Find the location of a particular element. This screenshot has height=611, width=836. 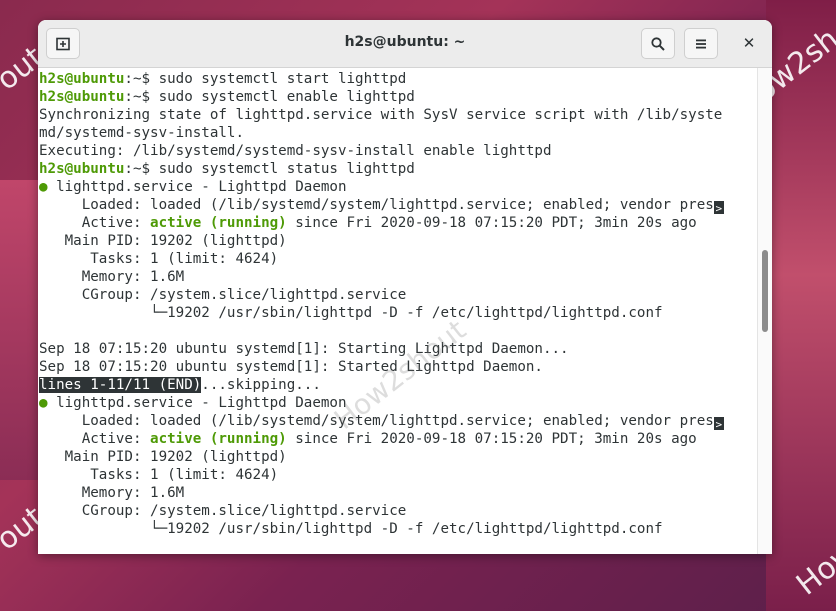

terminal-line: ● lighttpd.service - Lighttpd Daemon is located at coordinates (398, 187).